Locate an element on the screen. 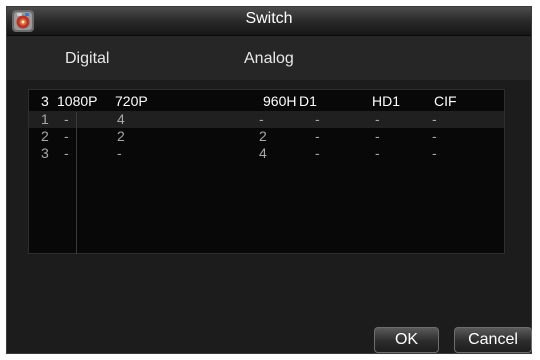  digital-label: Digital is located at coordinates (87, 58).